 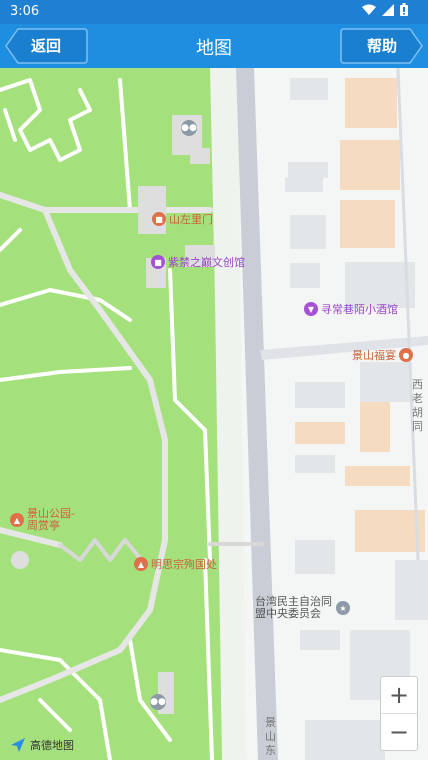 What do you see at coordinates (158, 262) in the screenshot?
I see `shop-pin-icon: ■` at bounding box center [158, 262].